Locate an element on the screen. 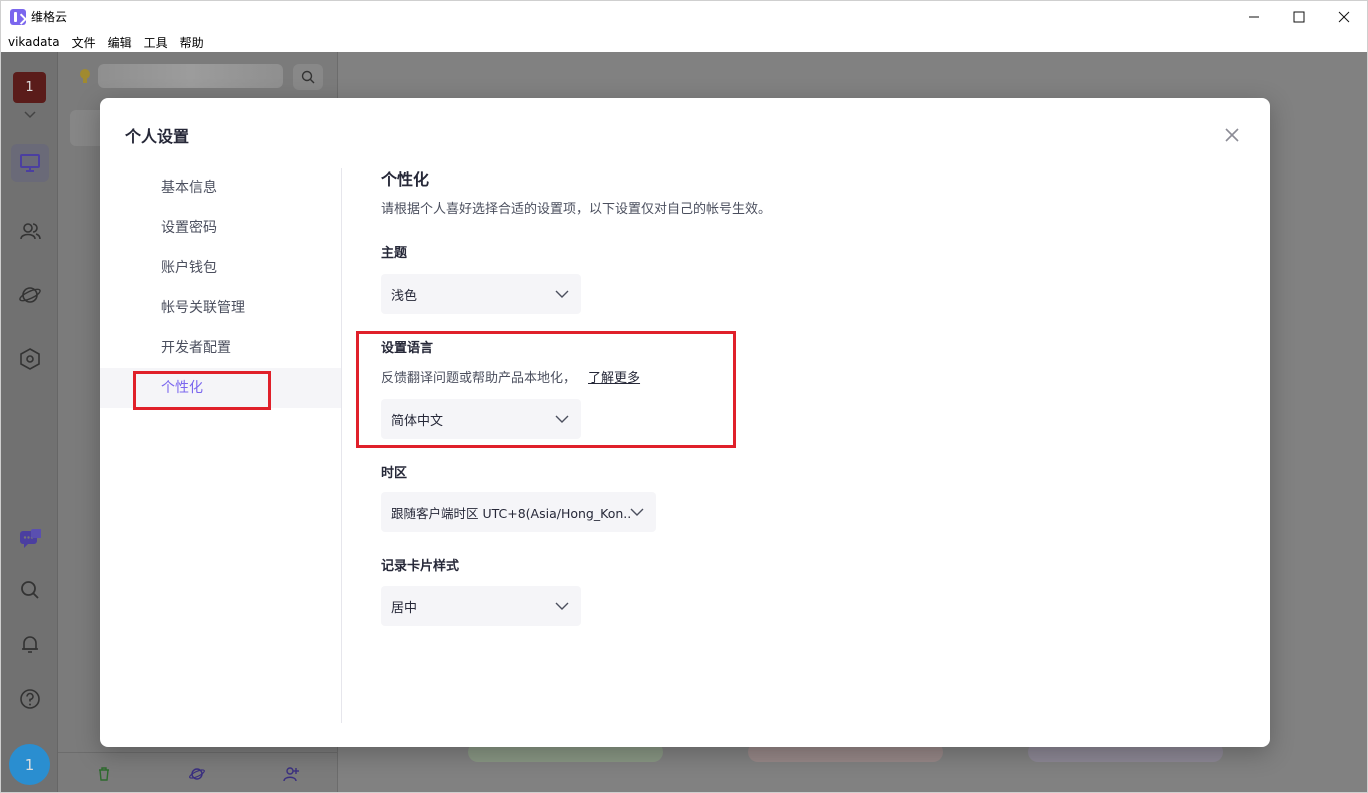  nav-item-basic-info: 基本信息 is located at coordinates (220, 188).